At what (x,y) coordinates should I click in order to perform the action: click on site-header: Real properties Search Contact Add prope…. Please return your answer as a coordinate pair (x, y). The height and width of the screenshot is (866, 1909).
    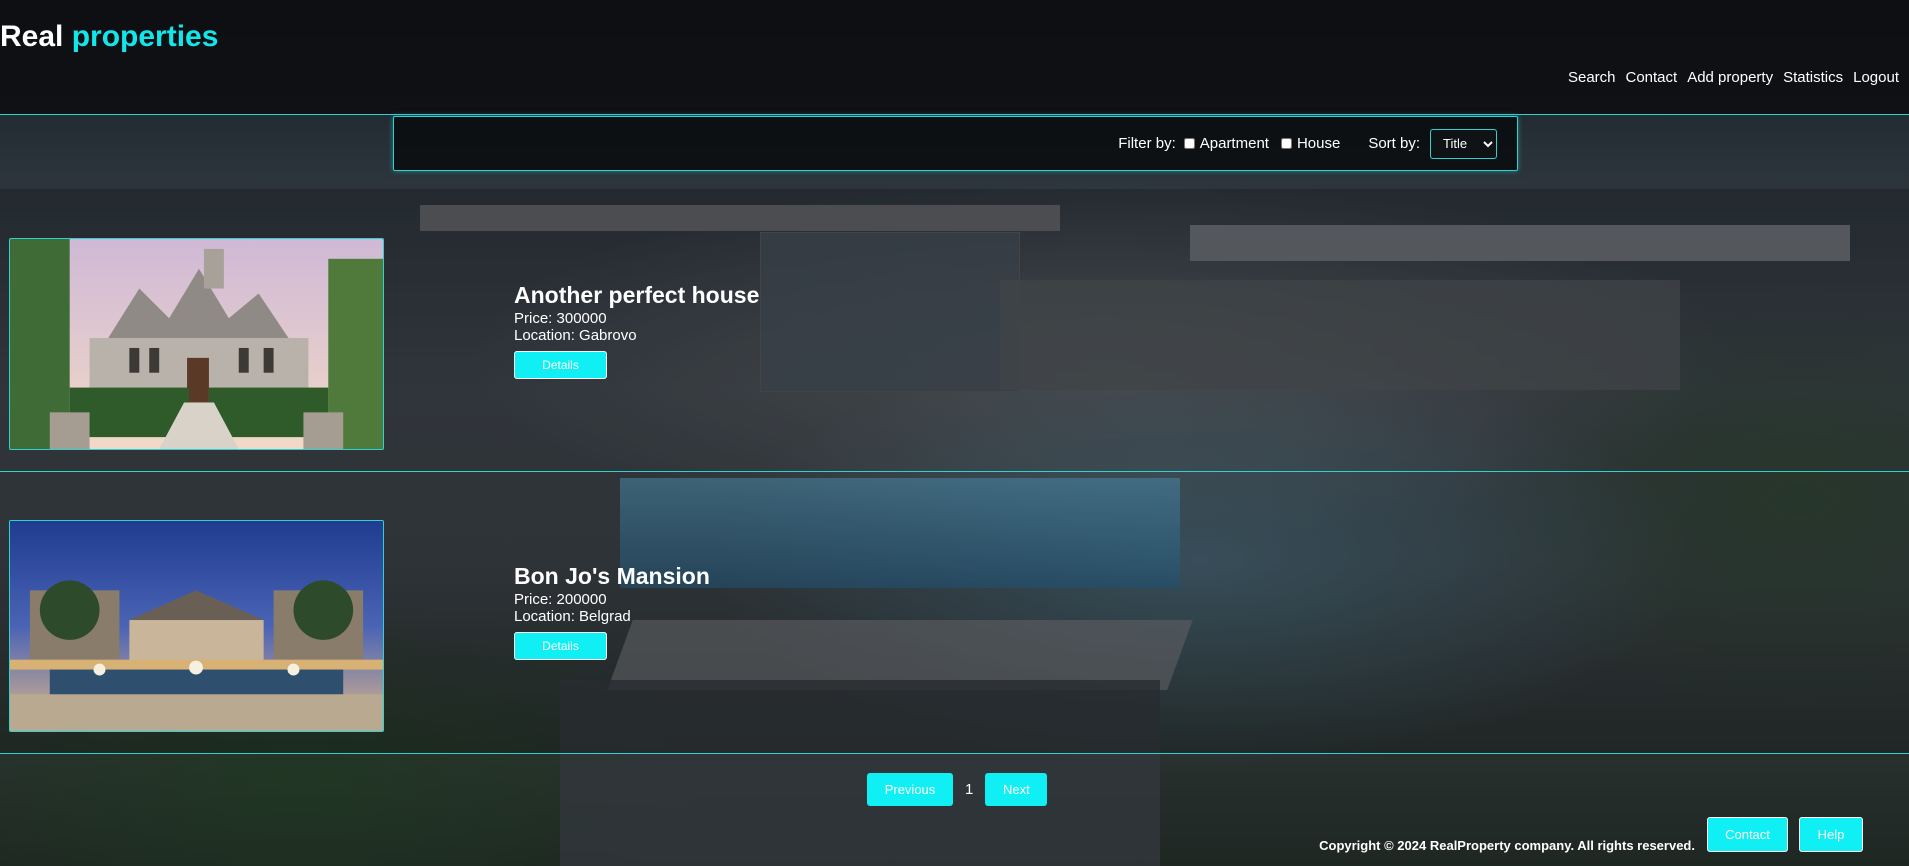
    Looking at the image, I should click on (954, 57).